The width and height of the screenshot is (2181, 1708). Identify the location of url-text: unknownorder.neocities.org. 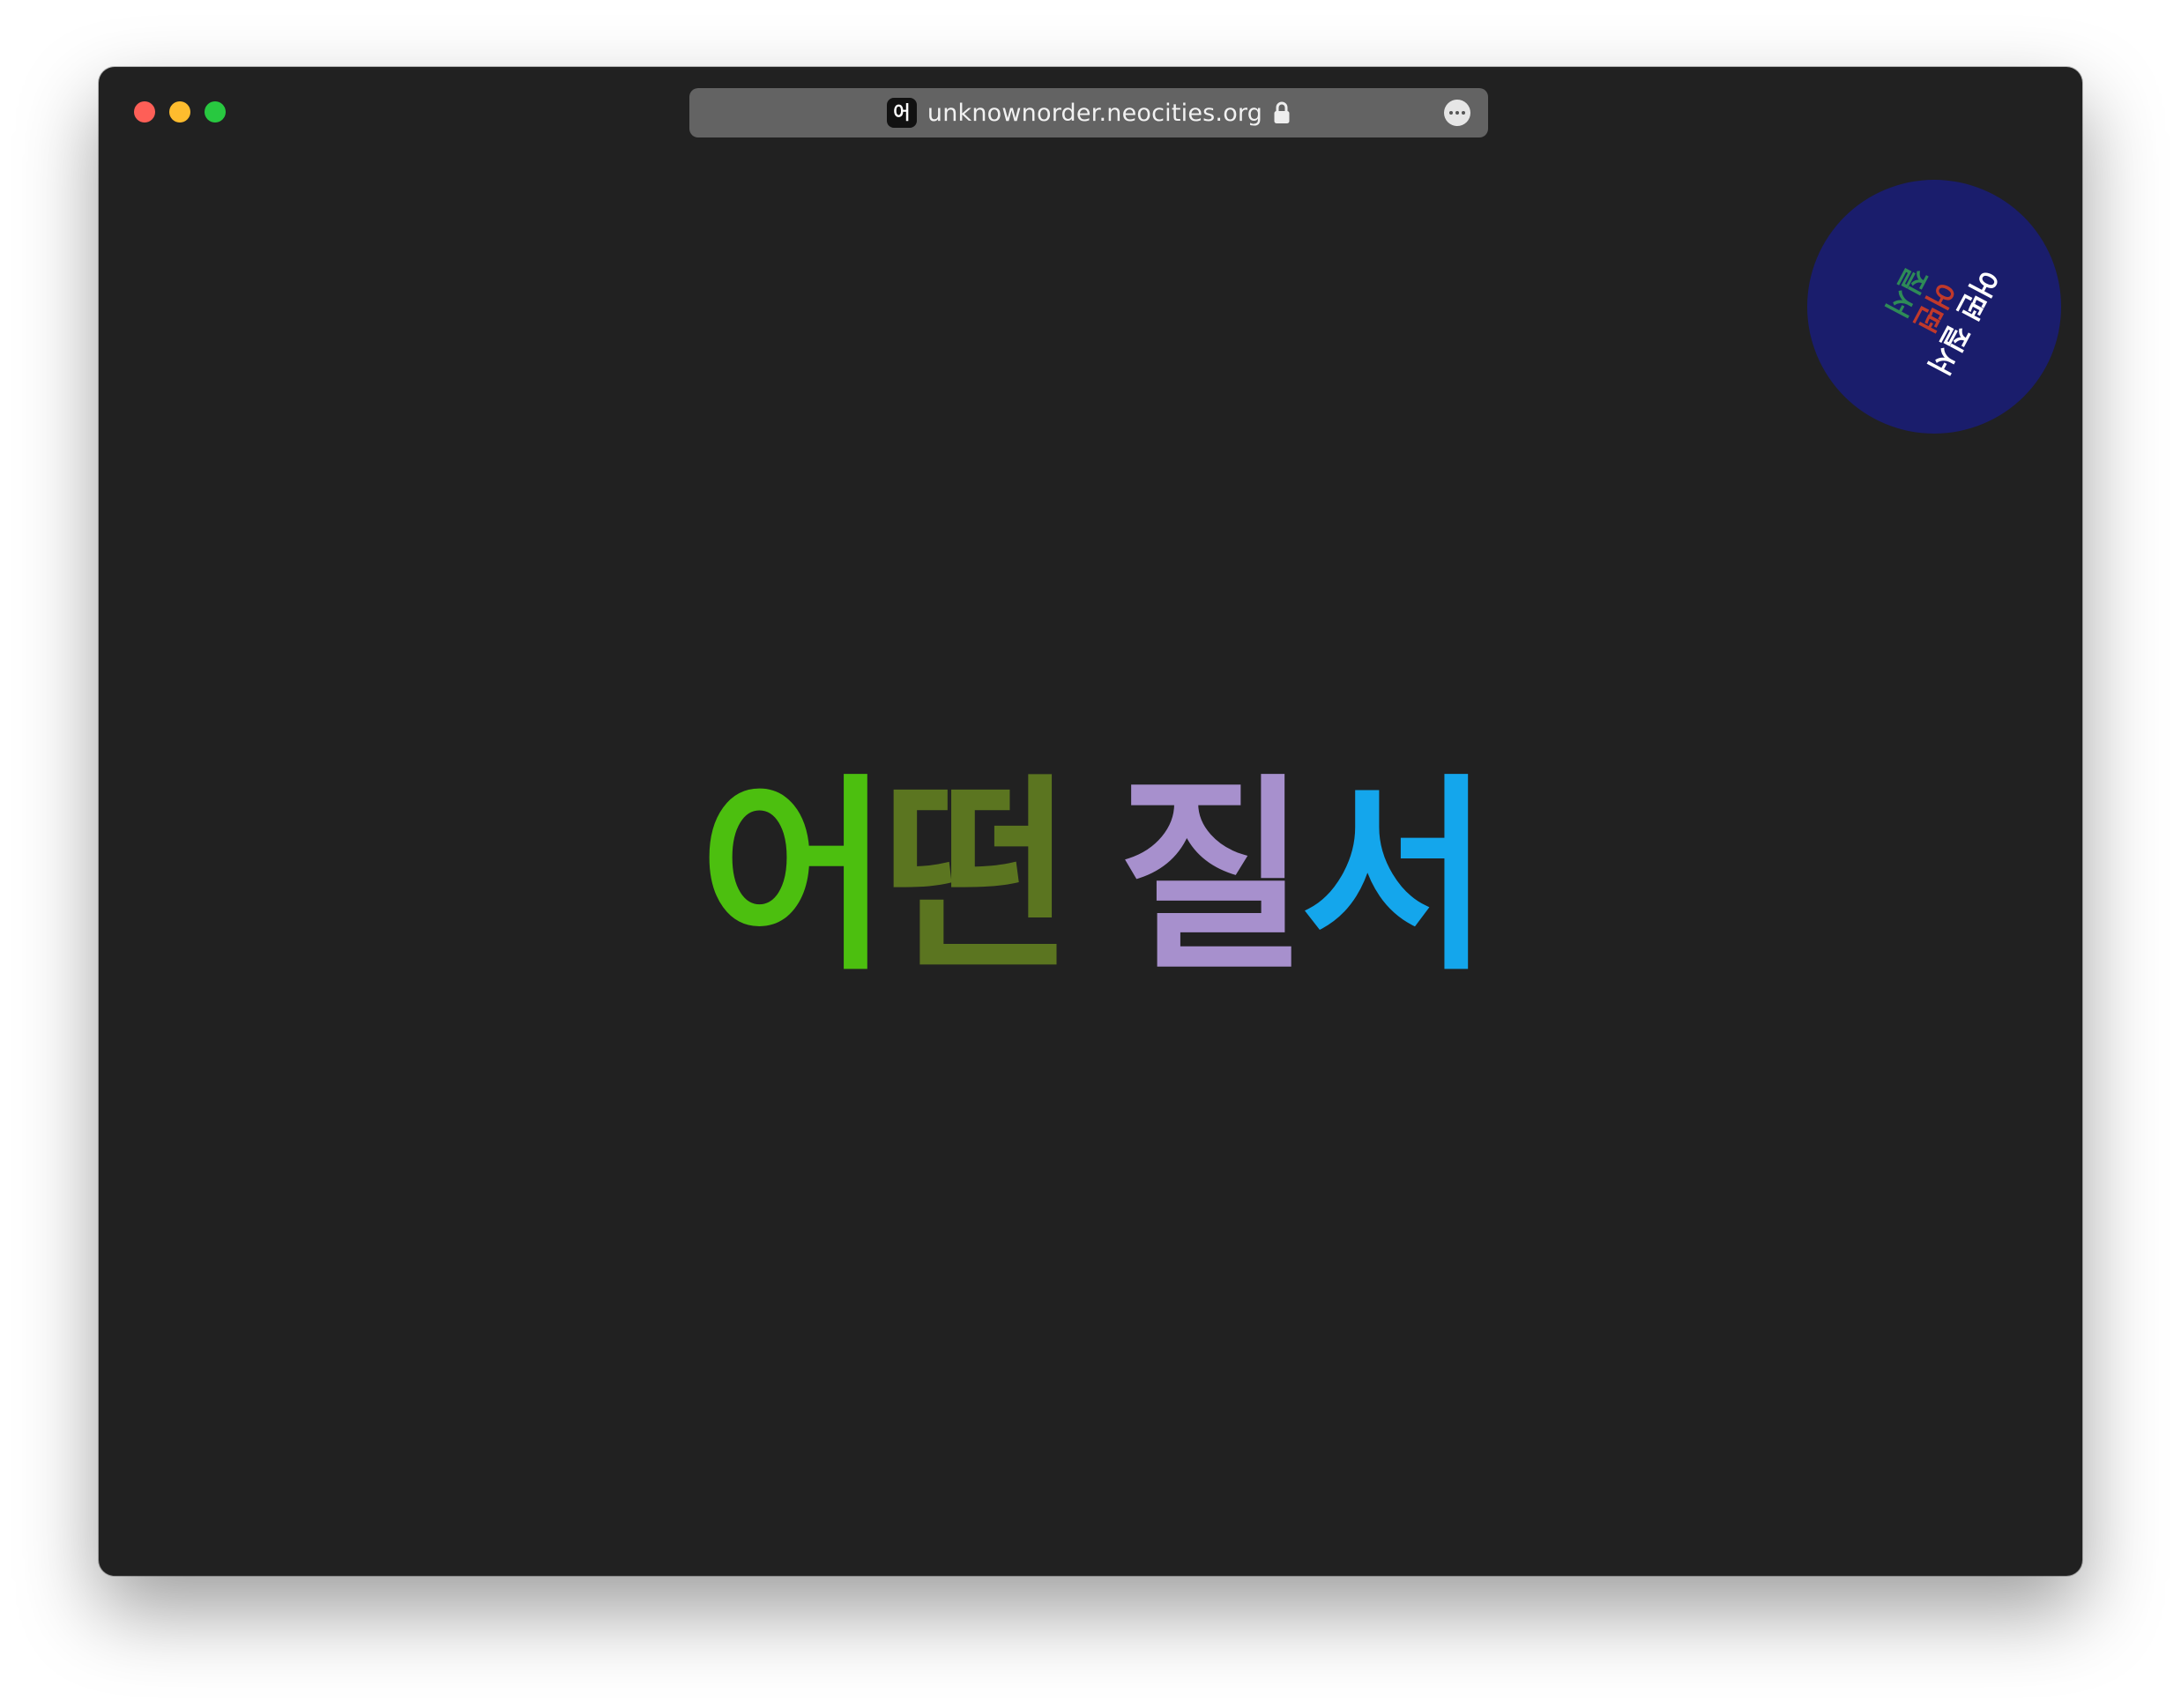
(1094, 114).